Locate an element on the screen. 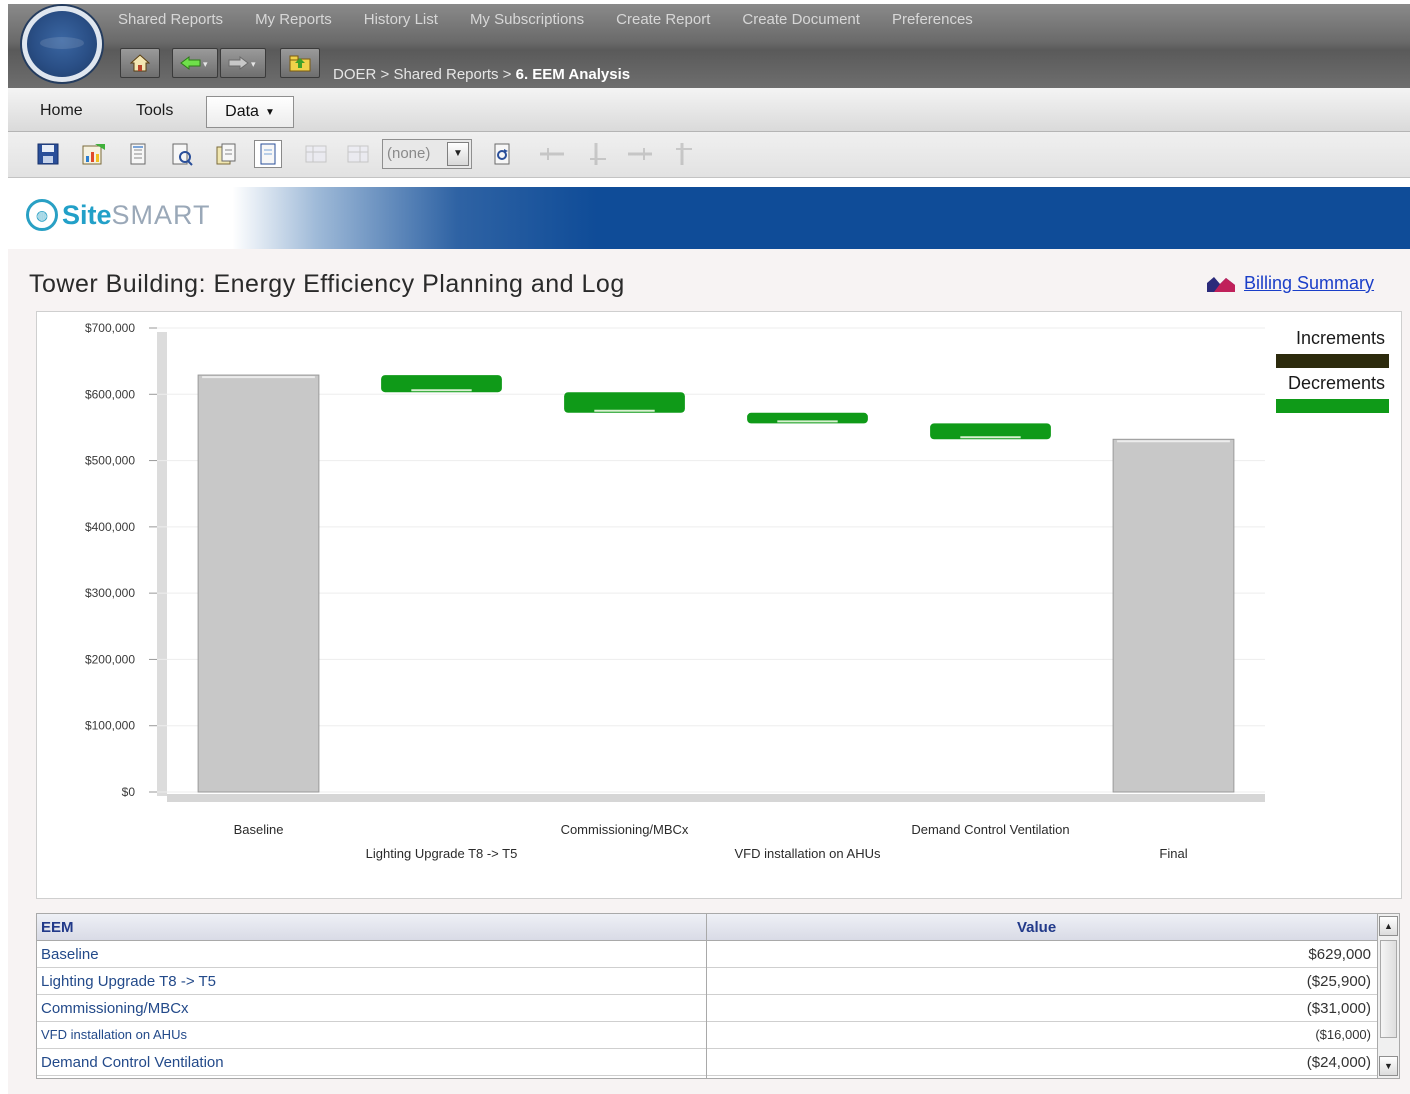 The height and width of the screenshot is (1094, 1410). grid-view-icon is located at coordinates (316, 154).